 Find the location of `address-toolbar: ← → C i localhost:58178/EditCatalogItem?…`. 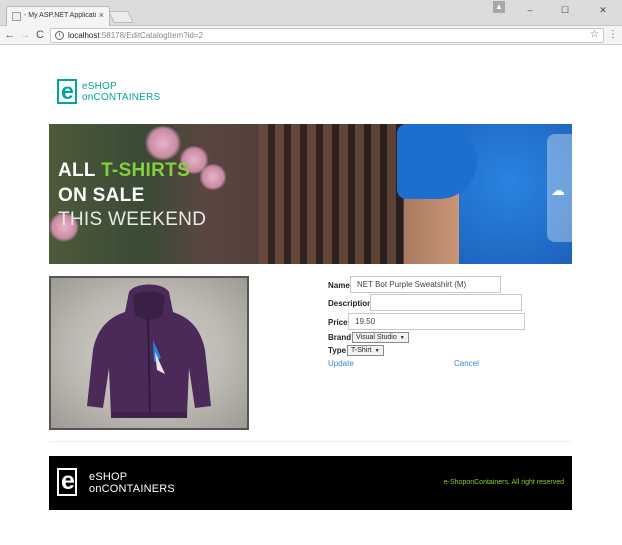

address-toolbar: ← → C i localhost:58178/EditCatalogItem?… is located at coordinates (311, 35).